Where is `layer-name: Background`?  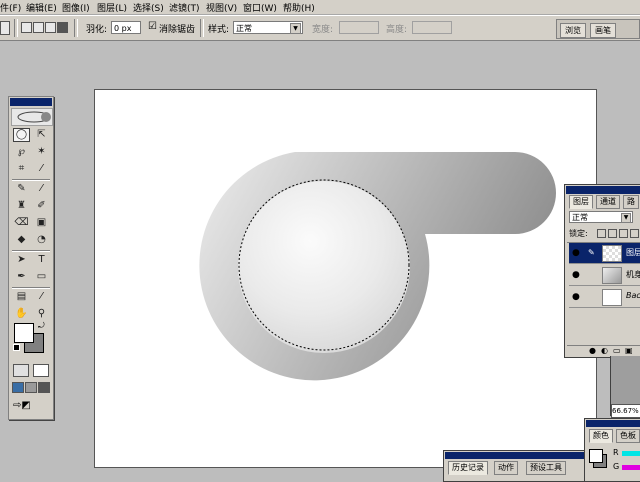
layer-name: Background is located at coordinates (633, 295).